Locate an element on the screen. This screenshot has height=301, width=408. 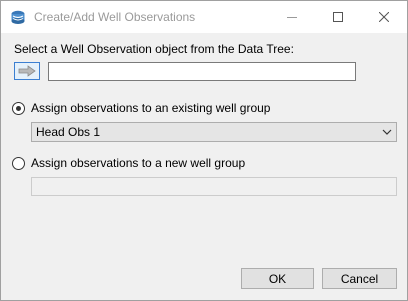
right-arrow-icon is located at coordinates (27, 71).